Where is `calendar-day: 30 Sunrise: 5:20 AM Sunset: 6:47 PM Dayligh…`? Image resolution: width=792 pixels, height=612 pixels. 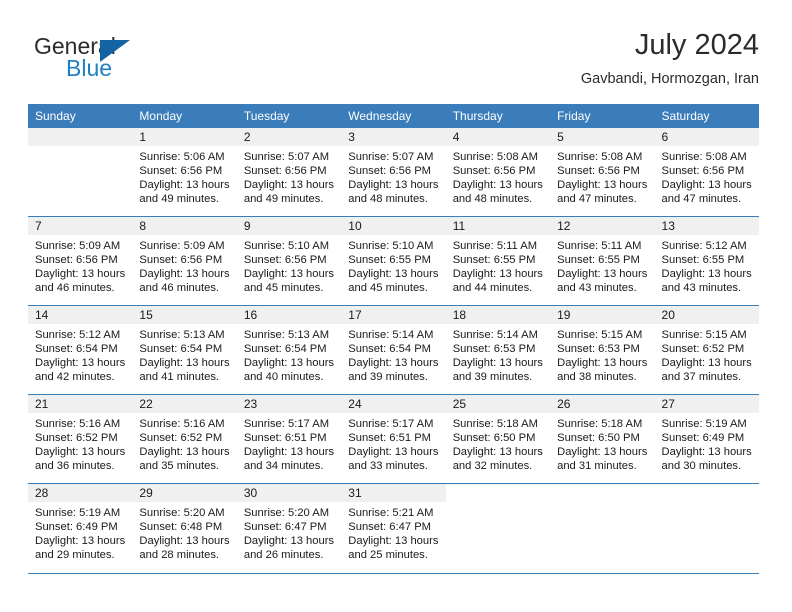 calendar-day: 30 Sunrise: 5:20 AM Sunset: 6:47 PM Dayligh… is located at coordinates (289, 528).